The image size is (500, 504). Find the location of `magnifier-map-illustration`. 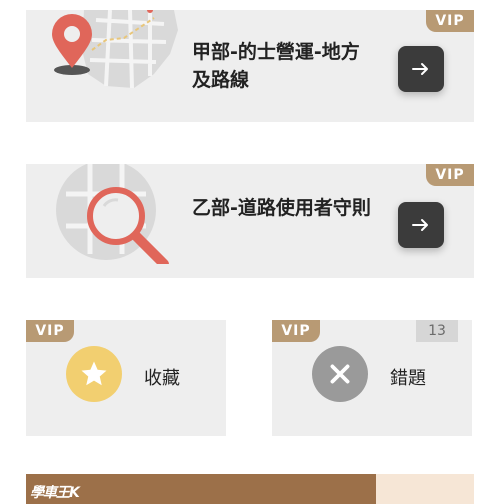

magnifier-map-illustration is located at coordinates (112, 214).